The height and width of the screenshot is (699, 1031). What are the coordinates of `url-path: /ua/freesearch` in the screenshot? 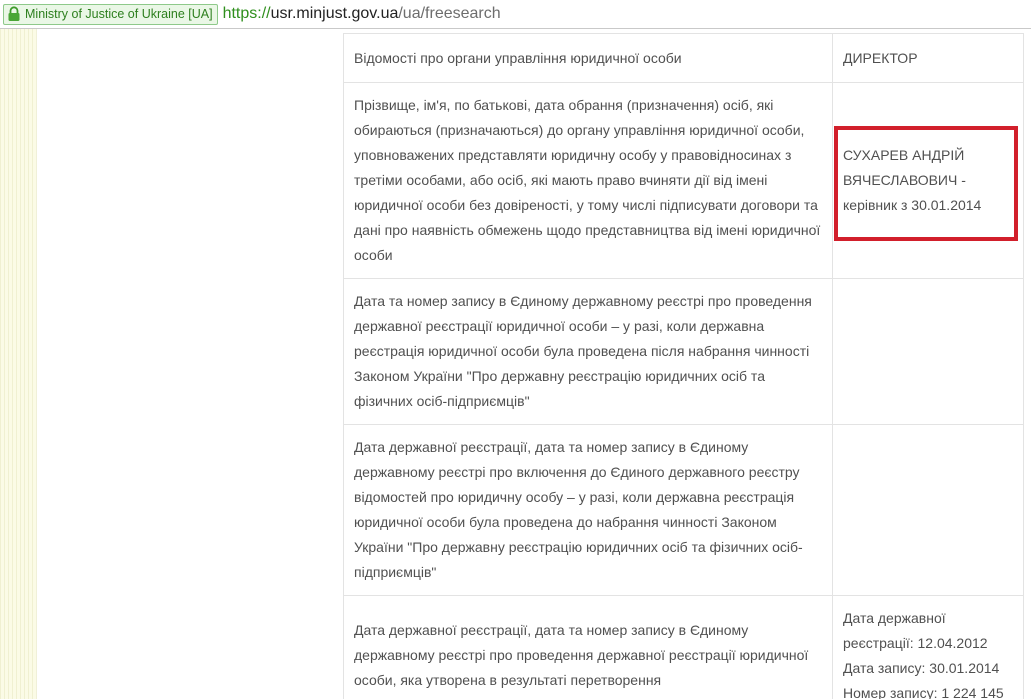 It's located at (449, 13).